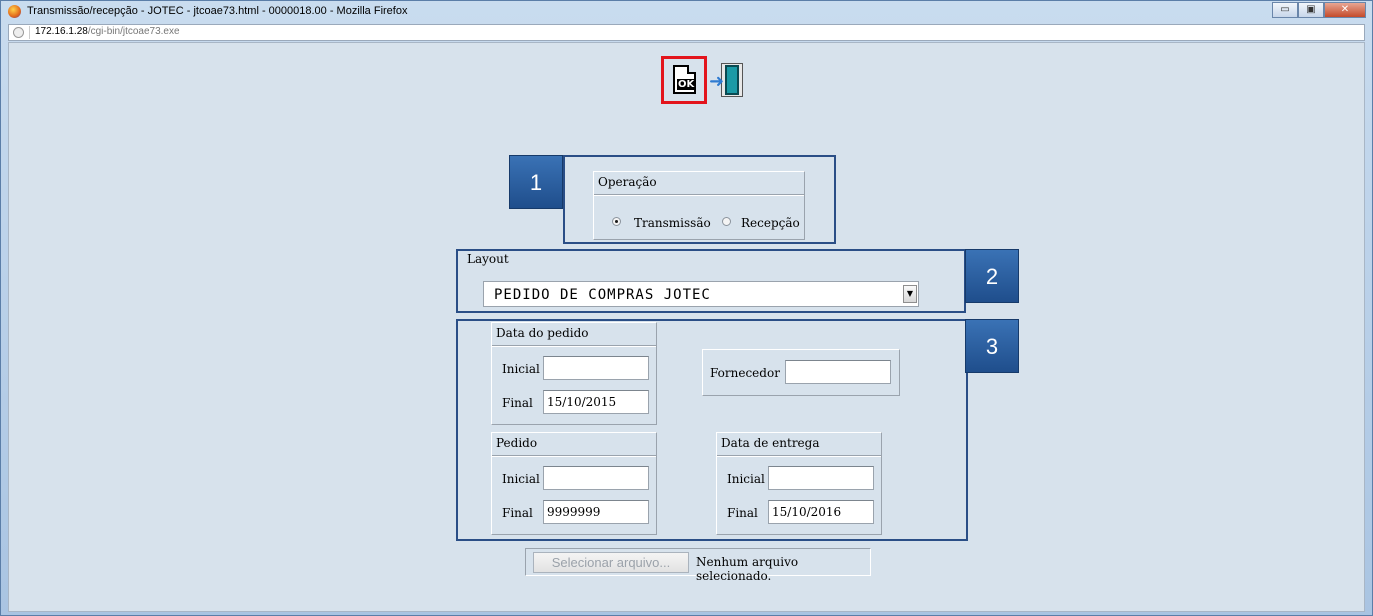 This screenshot has height=616, width=1373. I want to click on recepcao-label: Recepção, so click(770, 223).